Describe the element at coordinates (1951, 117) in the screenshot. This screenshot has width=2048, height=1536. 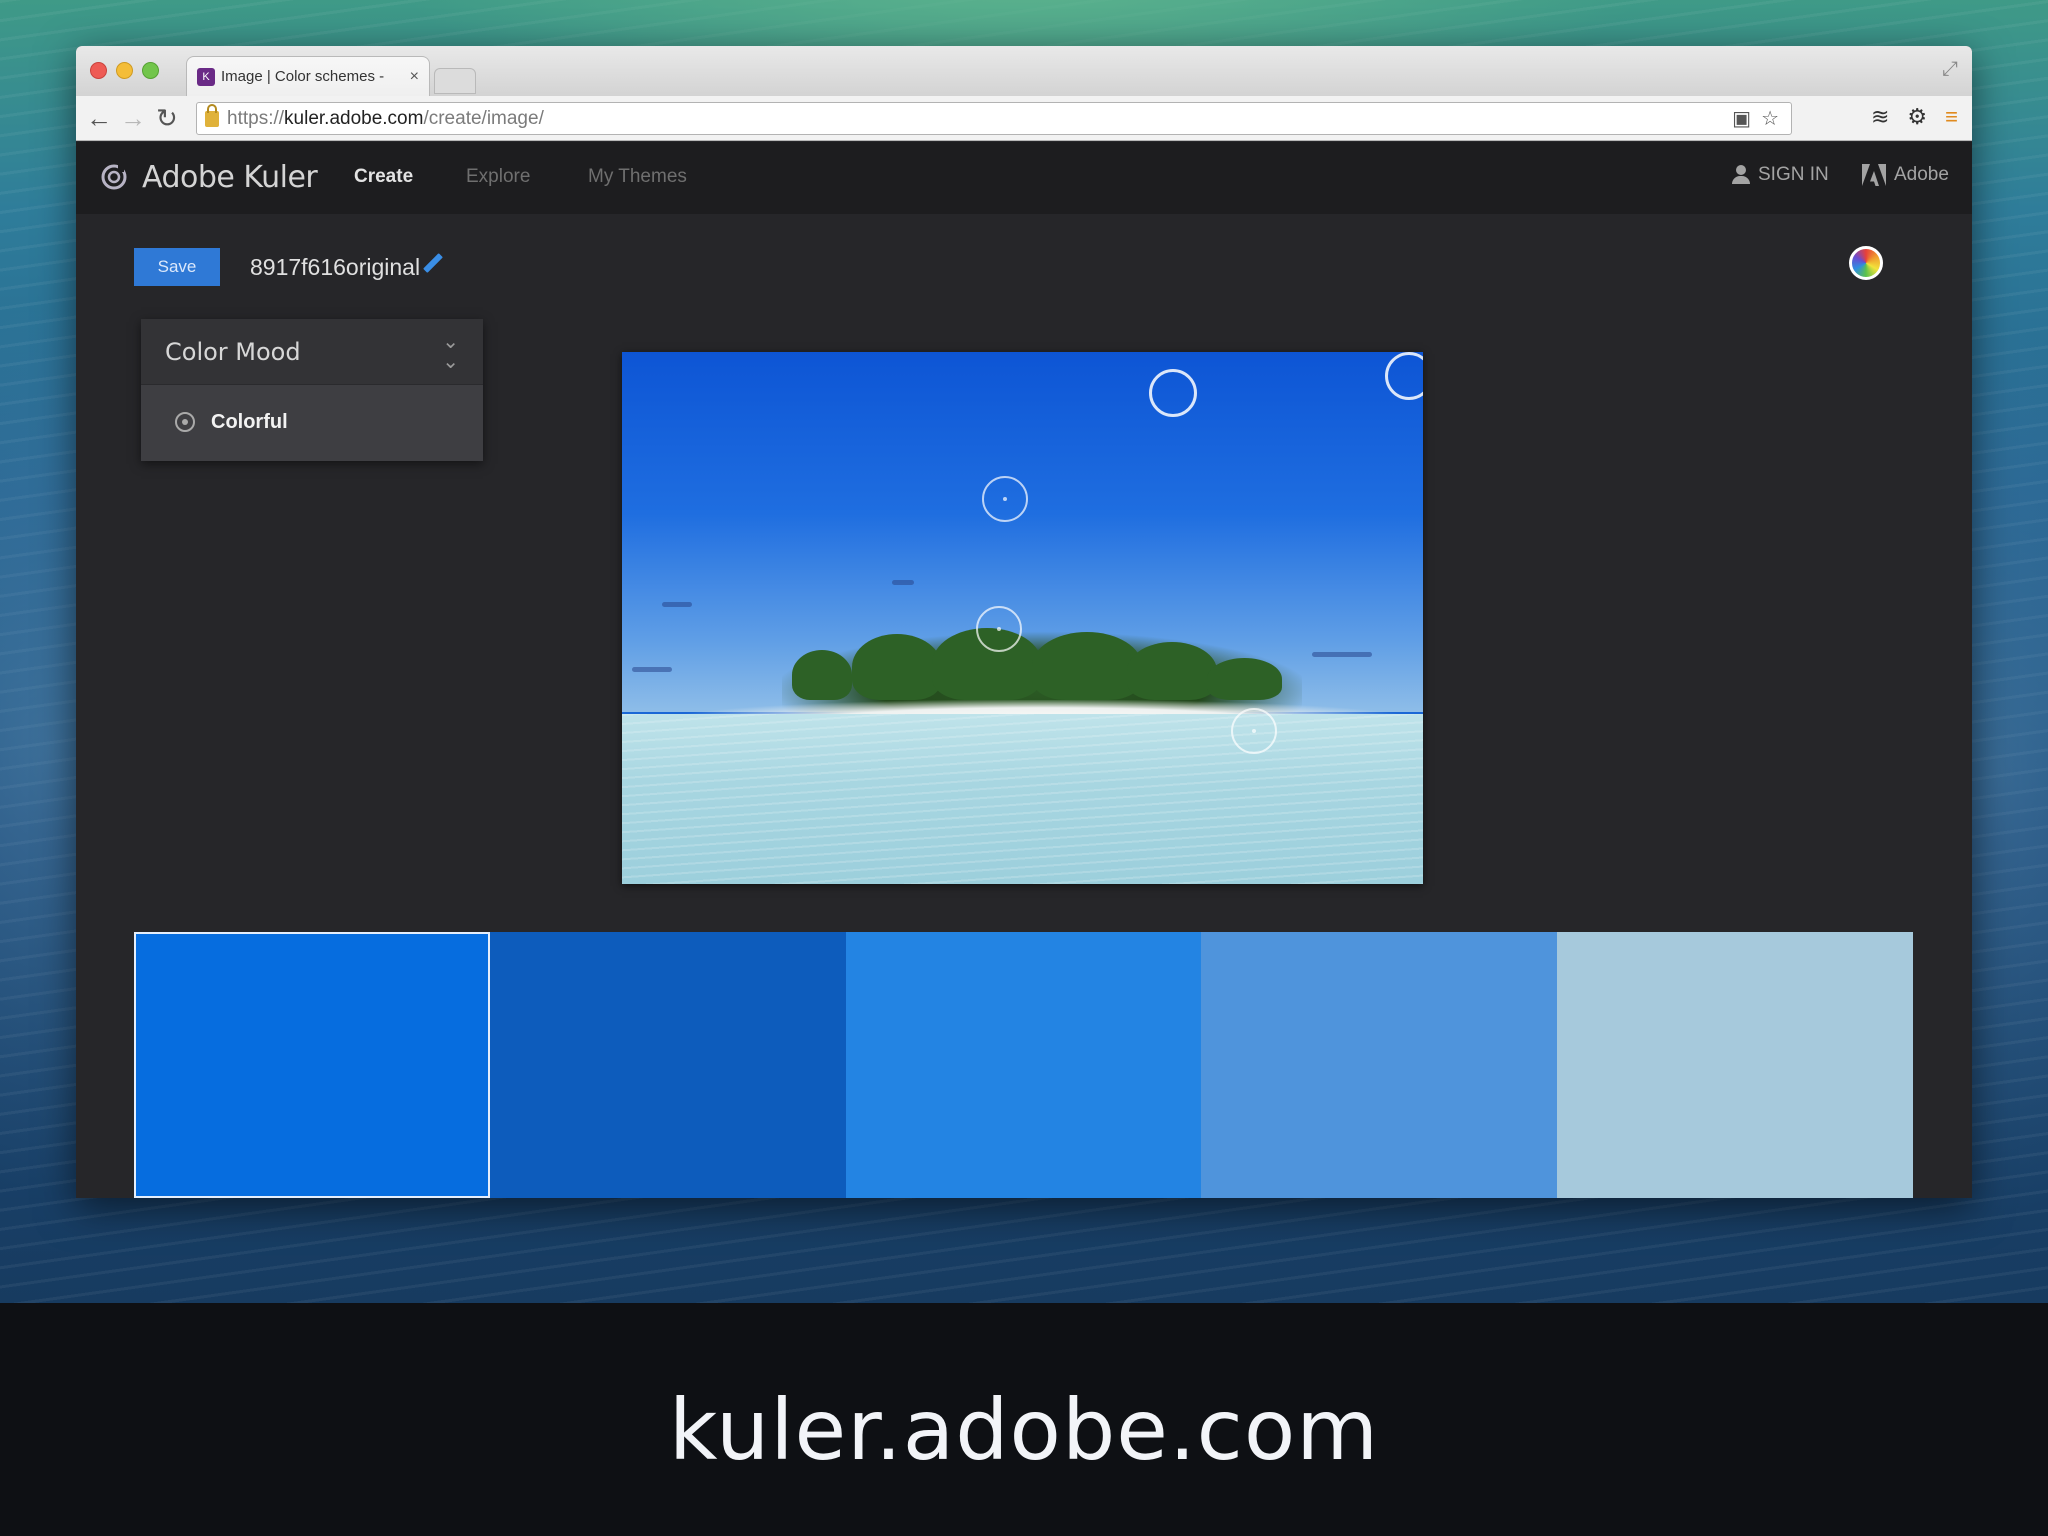
I see `chrome-menu-icon: ≡` at that location.